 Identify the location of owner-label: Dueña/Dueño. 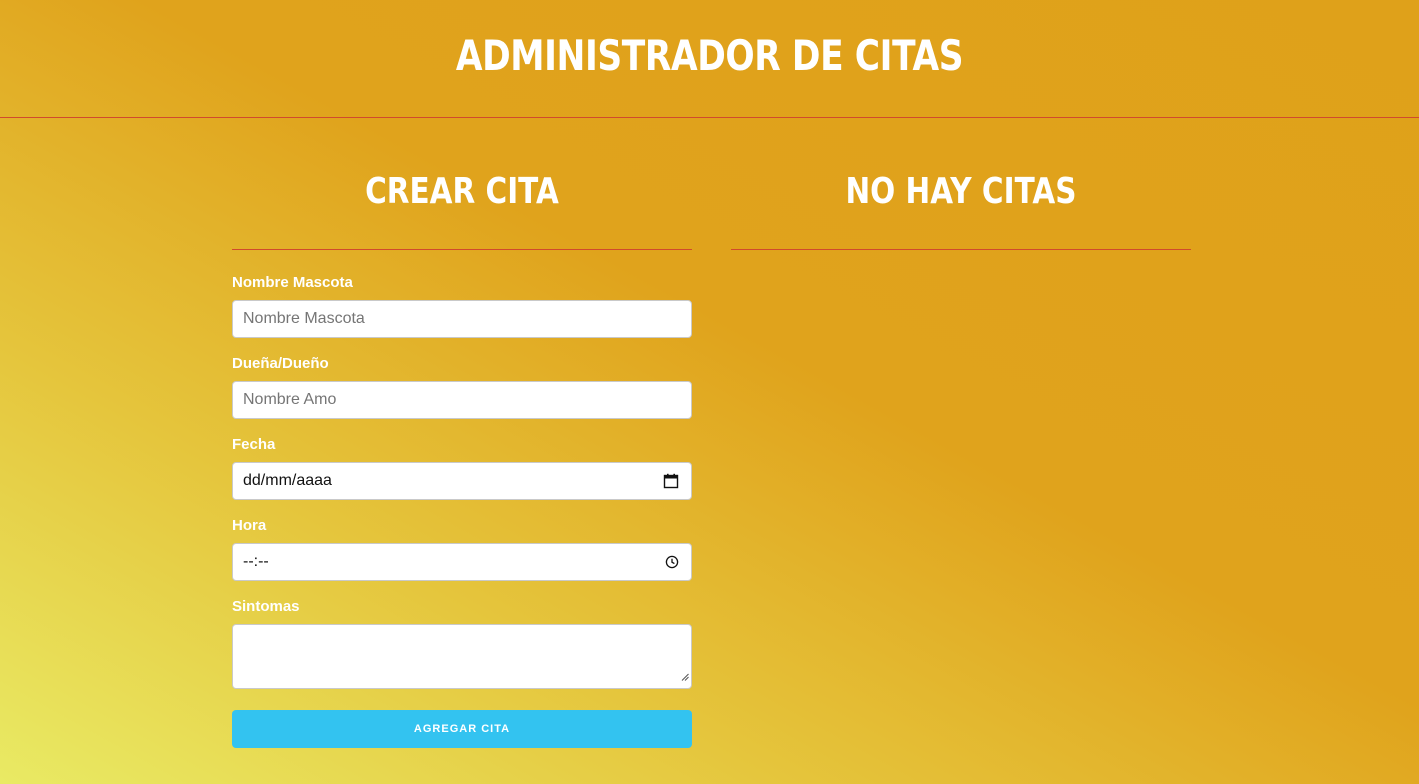
(280, 363).